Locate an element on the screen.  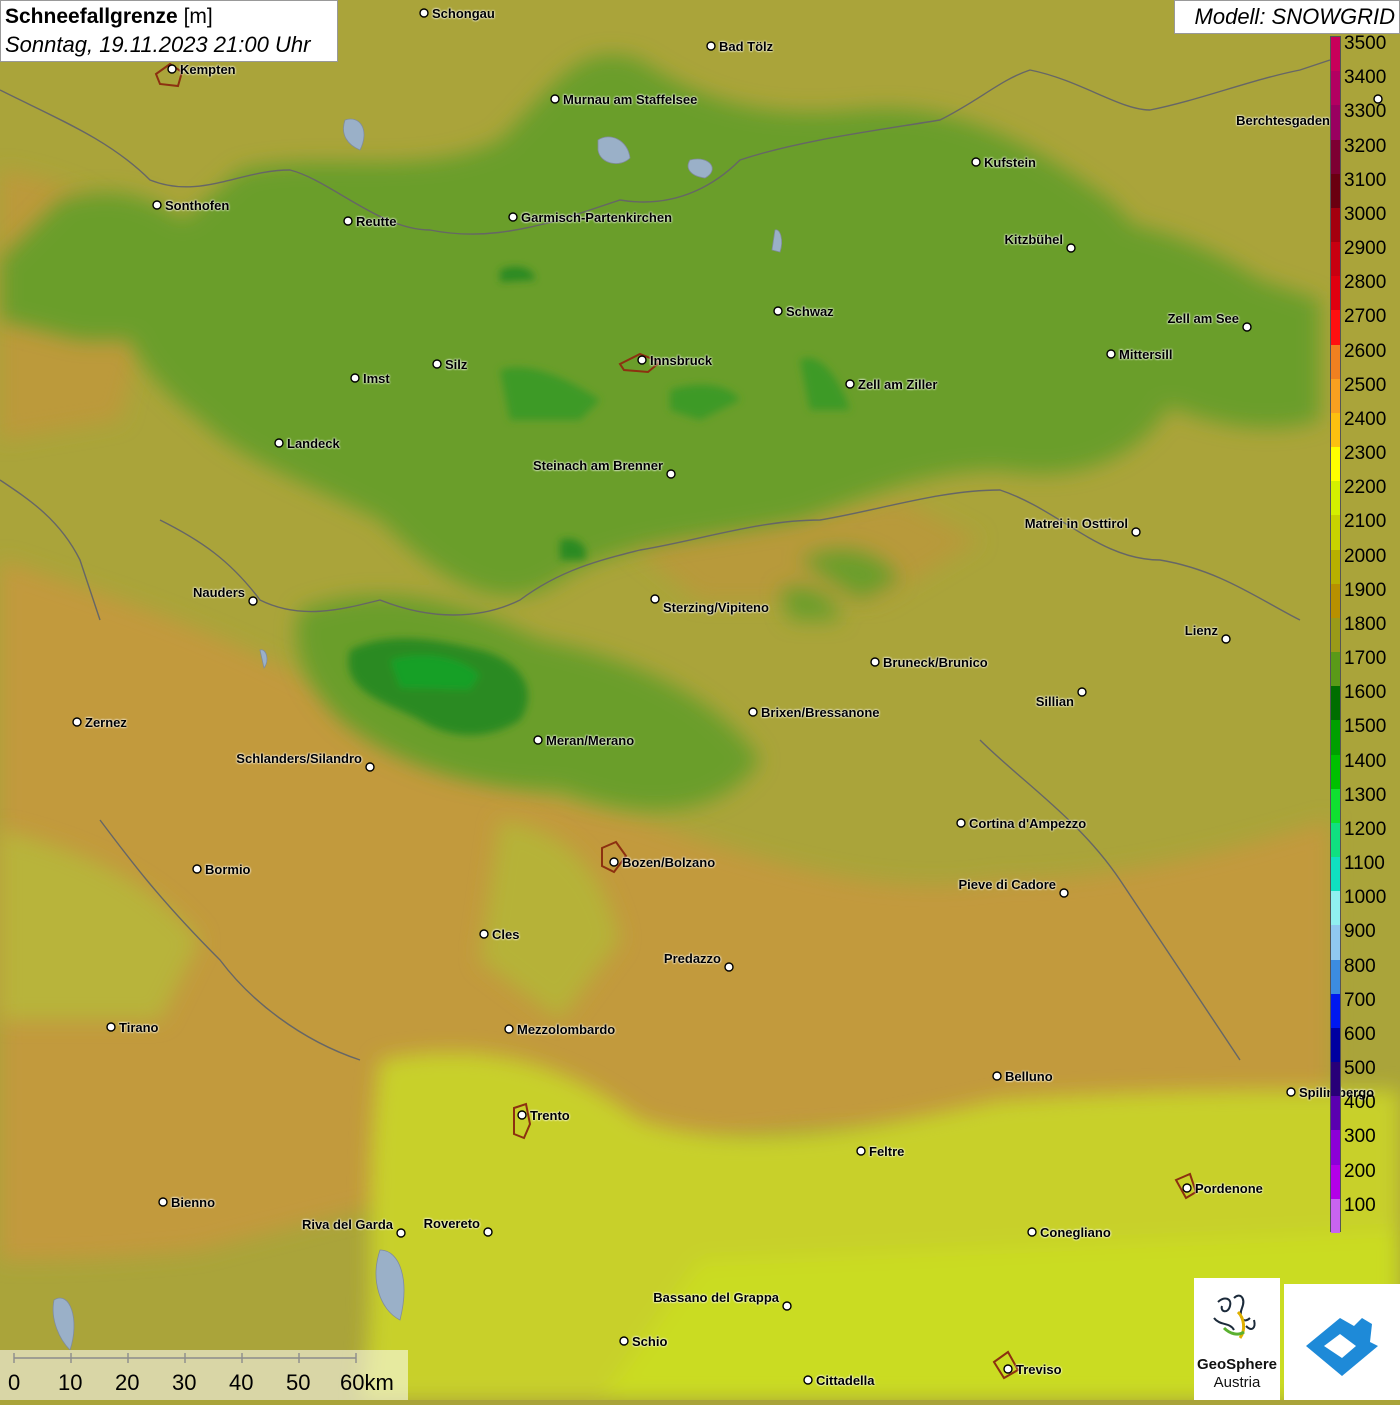
city-label: Rovereto is located at coordinates (452, 1223).